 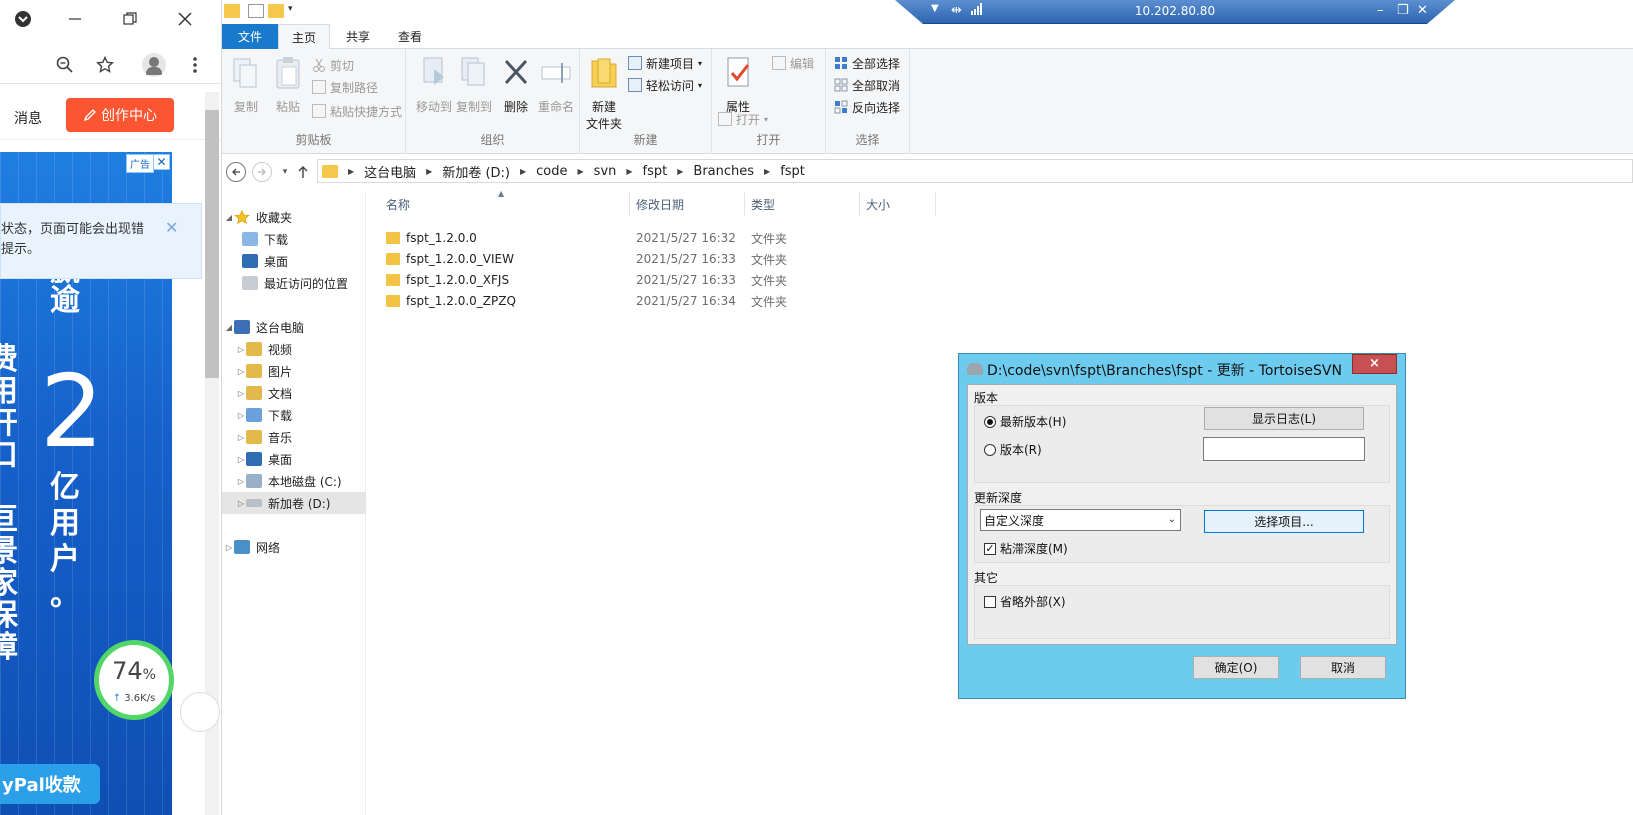 I want to click on cut-button: 剪切, so click(x=333, y=65).